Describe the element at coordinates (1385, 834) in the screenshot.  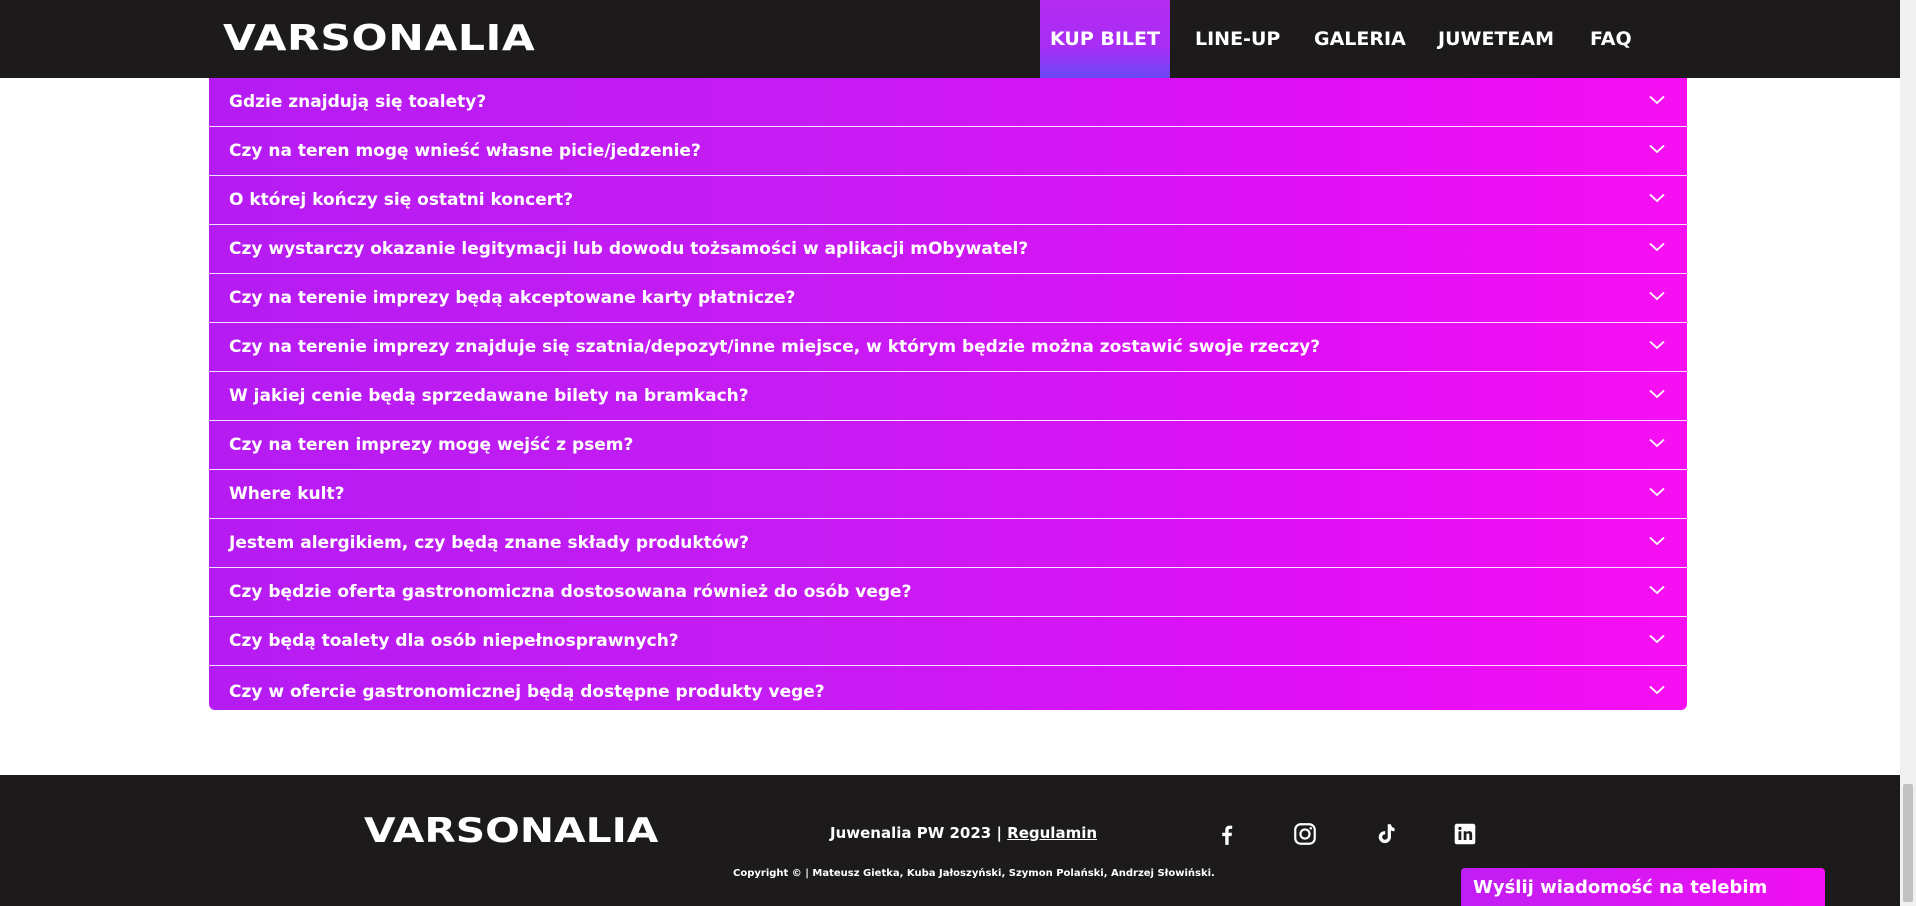
I see `tiktok-icon` at that location.